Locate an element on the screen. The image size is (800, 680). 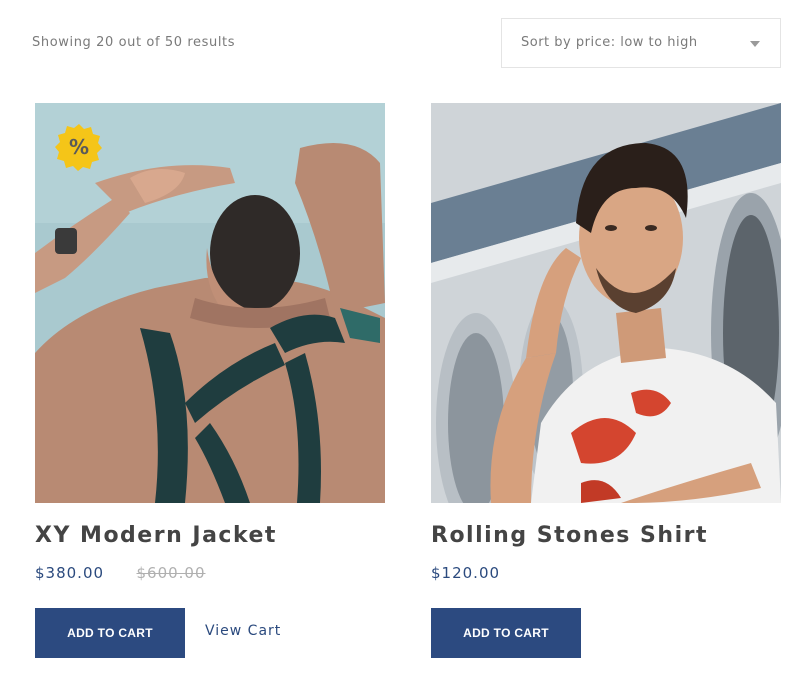
sale-badge-label: % is located at coordinates (79, 147).